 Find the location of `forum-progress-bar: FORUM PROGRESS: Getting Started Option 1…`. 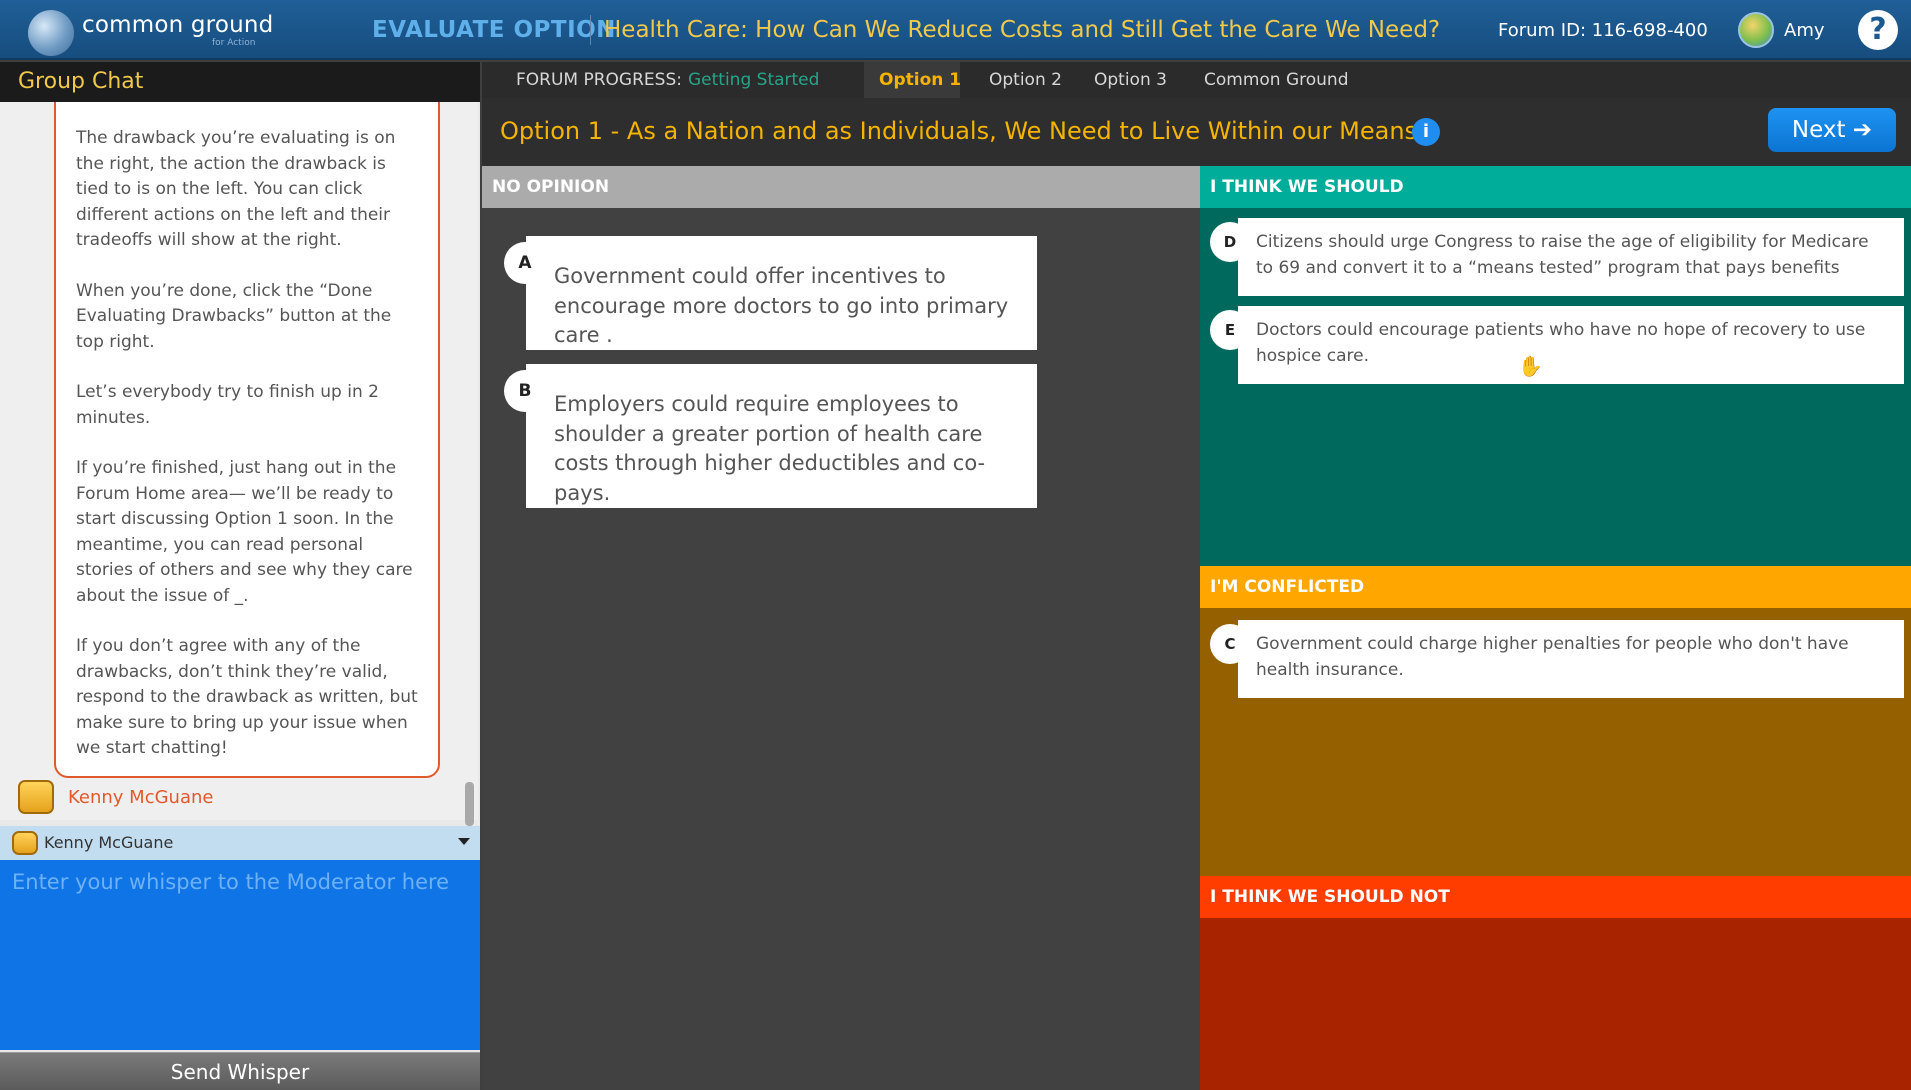

forum-progress-bar: FORUM PROGRESS: Getting Started Option 1… is located at coordinates (1196, 80).